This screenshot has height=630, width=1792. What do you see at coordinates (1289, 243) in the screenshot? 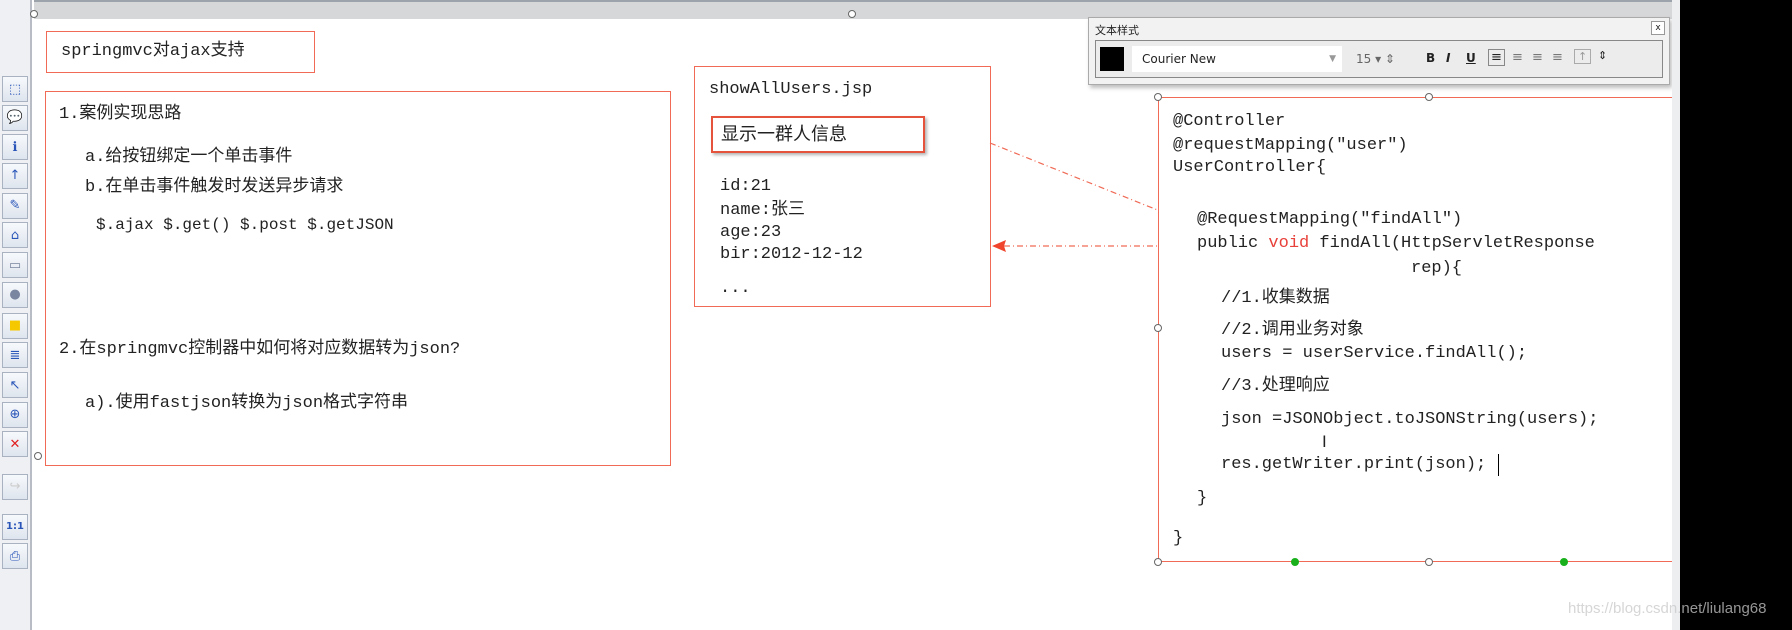
I see `keyword-void: void` at bounding box center [1289, 243].